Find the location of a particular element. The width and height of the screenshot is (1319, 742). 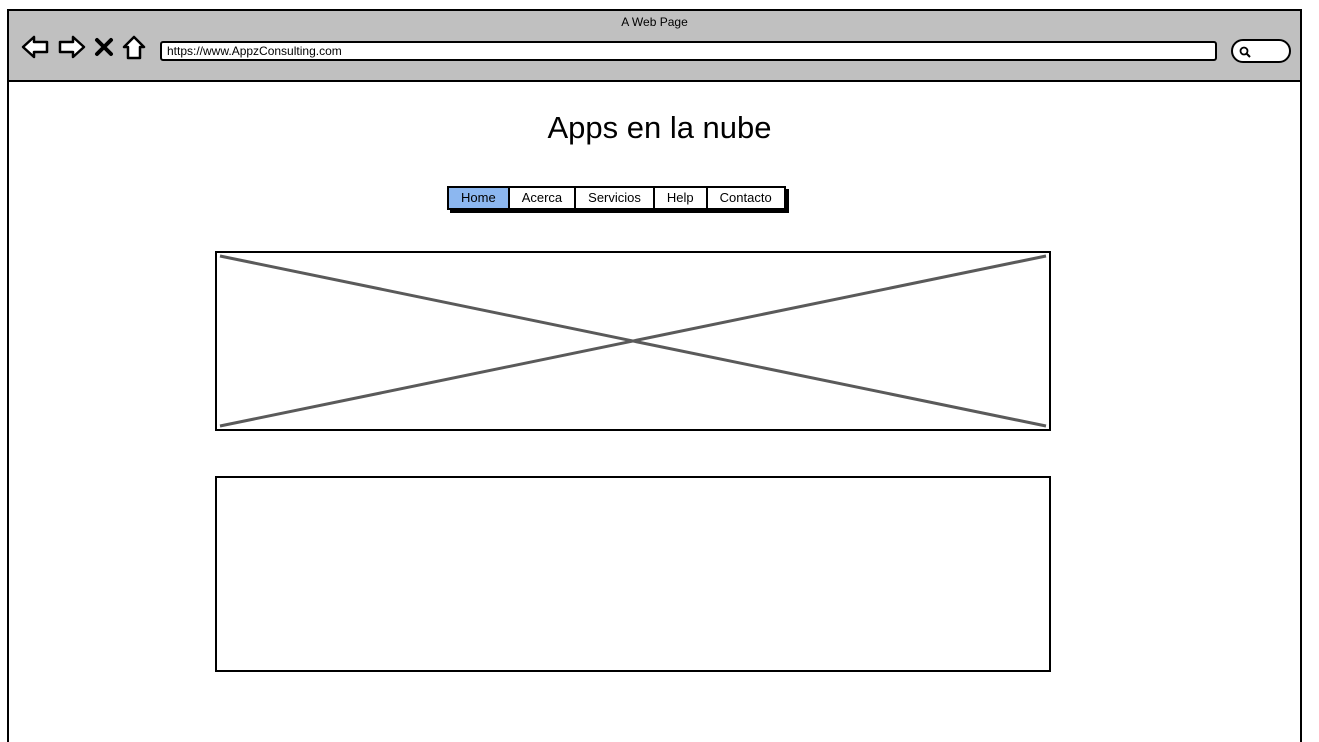

address-bar: https://www.AppzConsulting.com is located at coordinates (688, 51).